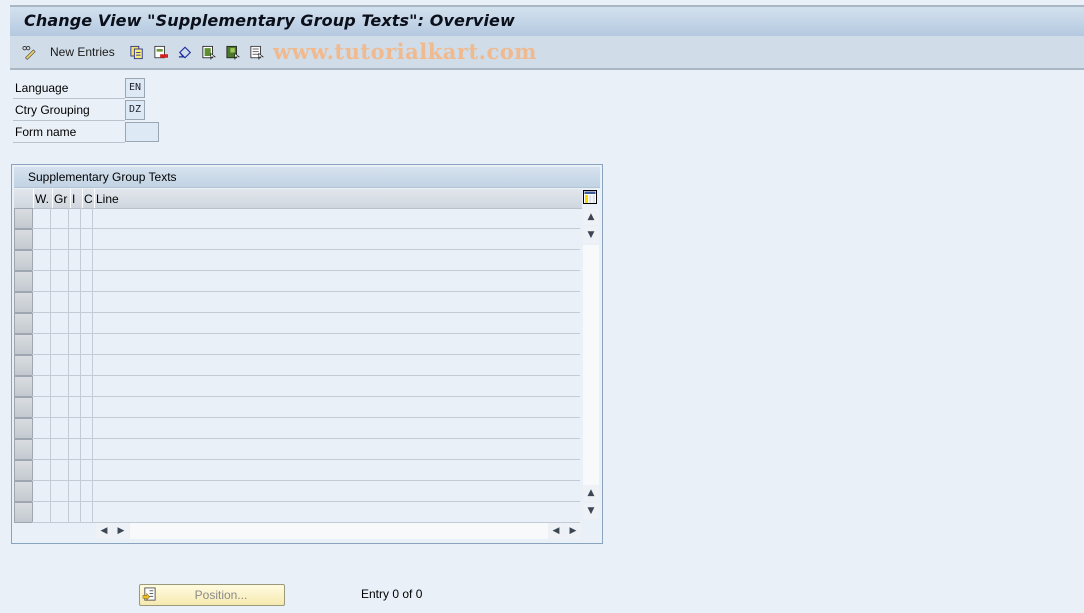  Describe the element at coordinates (22, 197) in the screenshot. I see `select-all-rows` at that location.